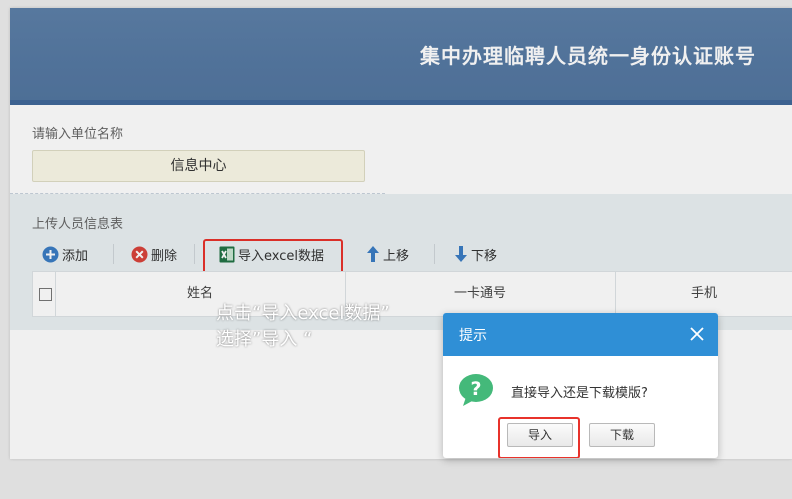 This screenshot has height=499, width=792. I want to click on close-icon, so click(697, 334).